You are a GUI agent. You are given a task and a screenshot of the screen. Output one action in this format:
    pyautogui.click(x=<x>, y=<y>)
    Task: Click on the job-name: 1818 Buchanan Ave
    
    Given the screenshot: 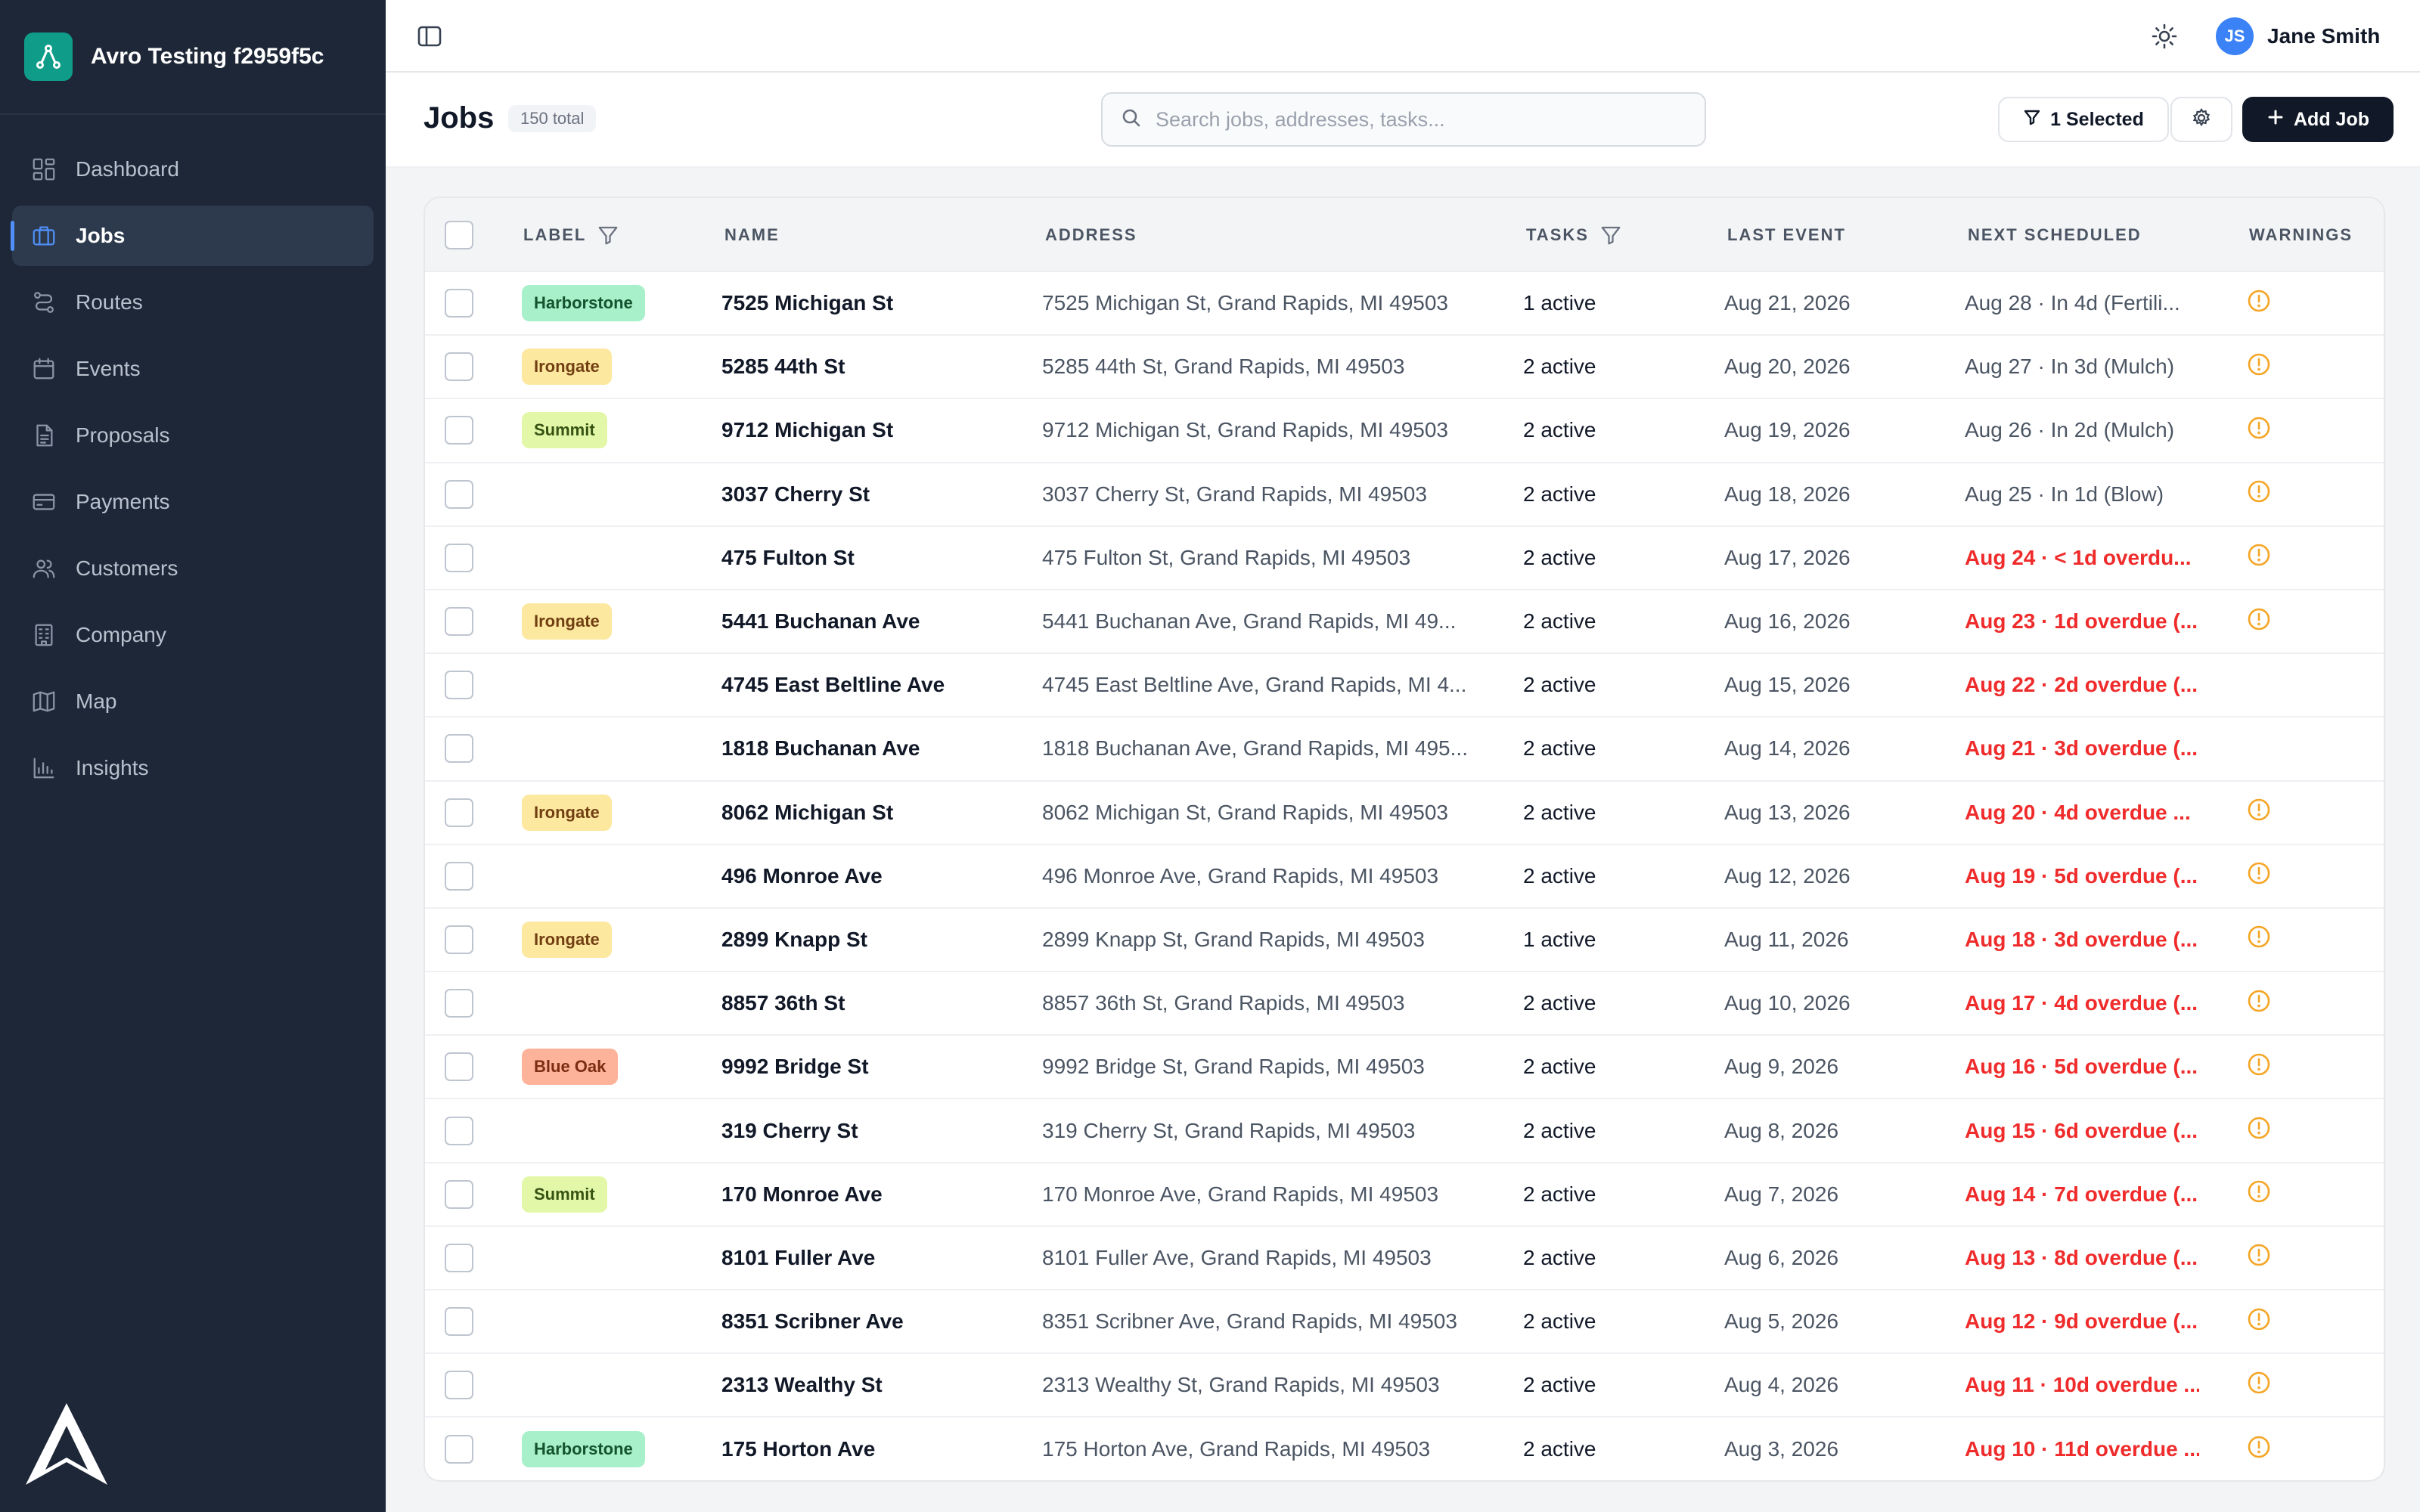 What is the action you would take?
    pyautogui.click(x=872, y=748)
    